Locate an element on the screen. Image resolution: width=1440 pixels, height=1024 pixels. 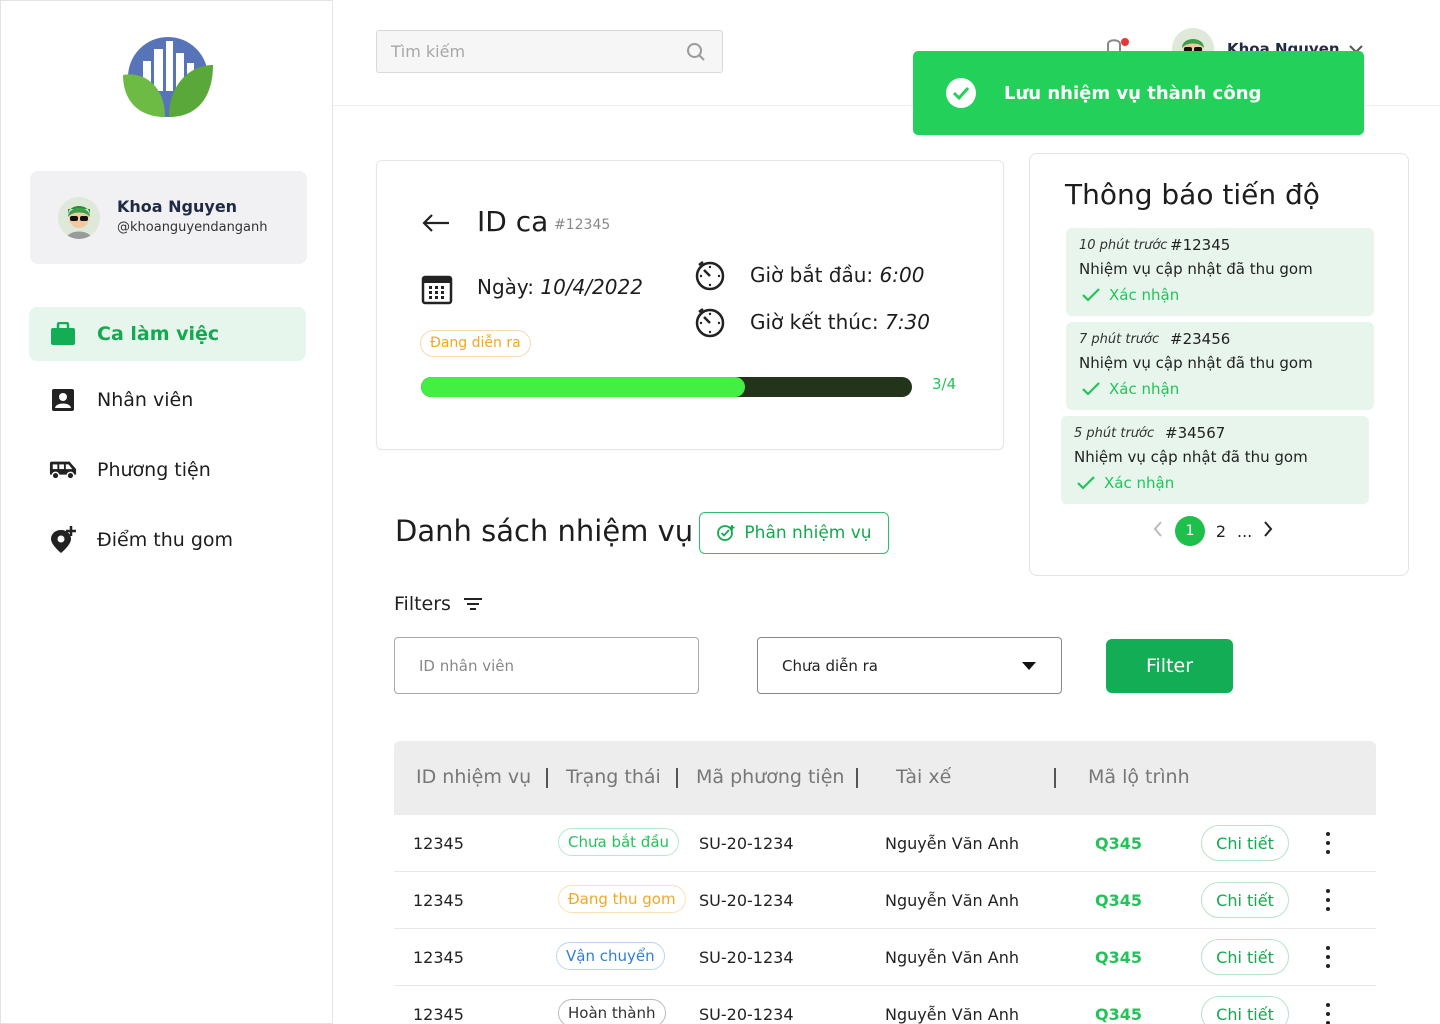
task-list-title: Danh sách nhiệm vụ is located at coordinates (544, 531).